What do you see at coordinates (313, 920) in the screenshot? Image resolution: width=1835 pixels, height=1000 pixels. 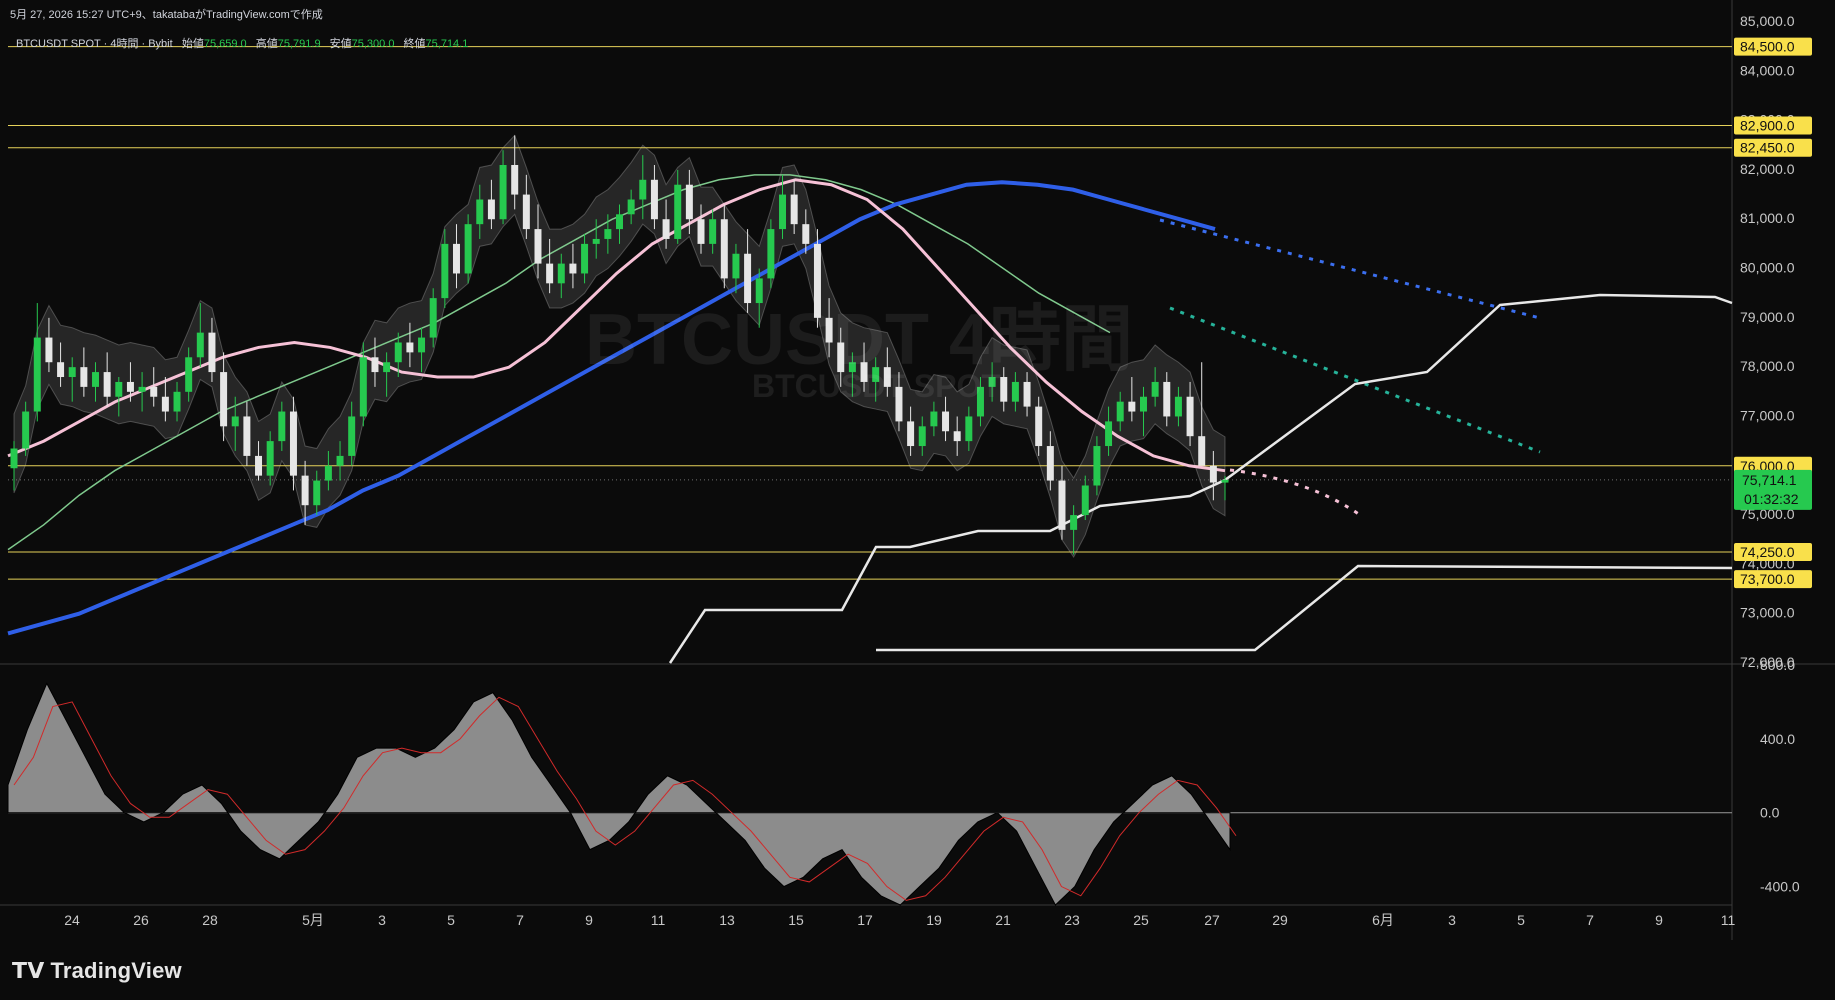 I see `x-tick-label: 5月` at bounding box center [313, 920].